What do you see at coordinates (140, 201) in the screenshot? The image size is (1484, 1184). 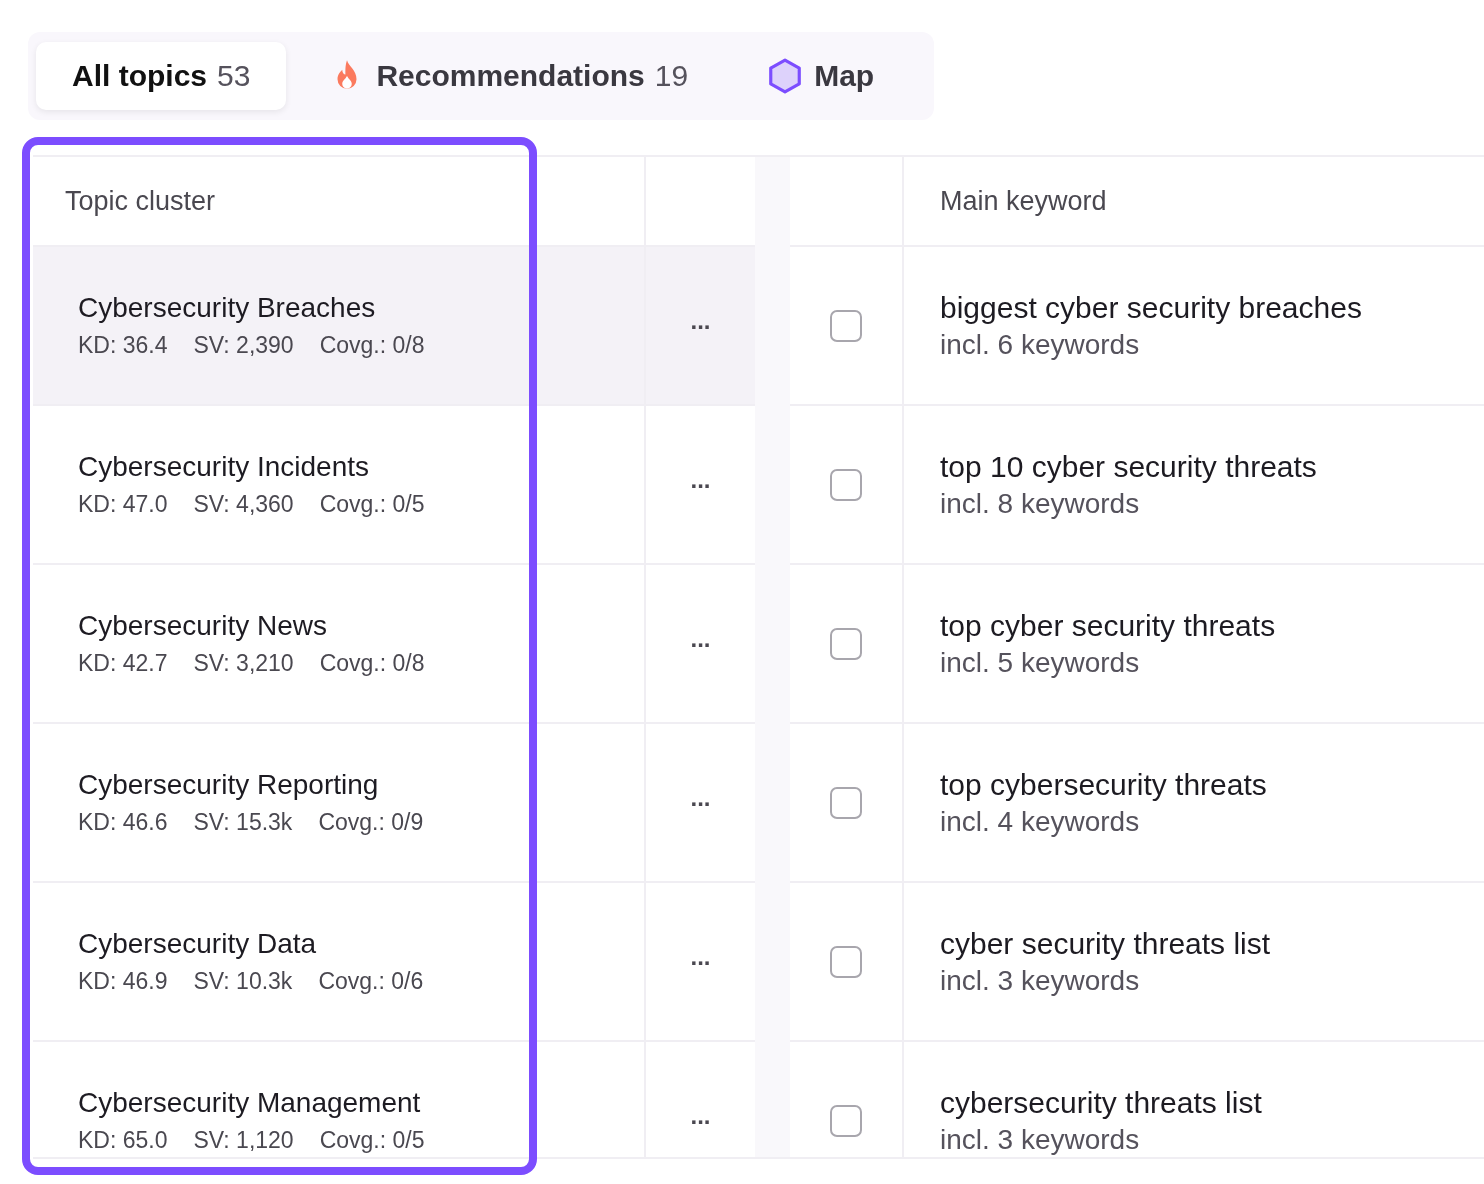 I see `column-header: Topic cluster` at bounding box center [140, 201].